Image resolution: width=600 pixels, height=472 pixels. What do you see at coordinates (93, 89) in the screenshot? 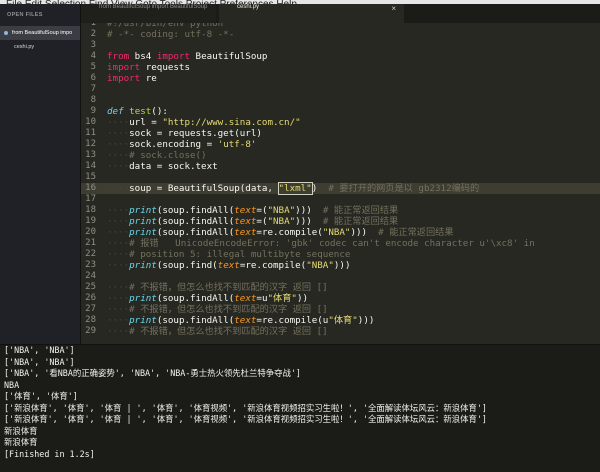
I see `line-number: 7` at bounding box center [93, 89].